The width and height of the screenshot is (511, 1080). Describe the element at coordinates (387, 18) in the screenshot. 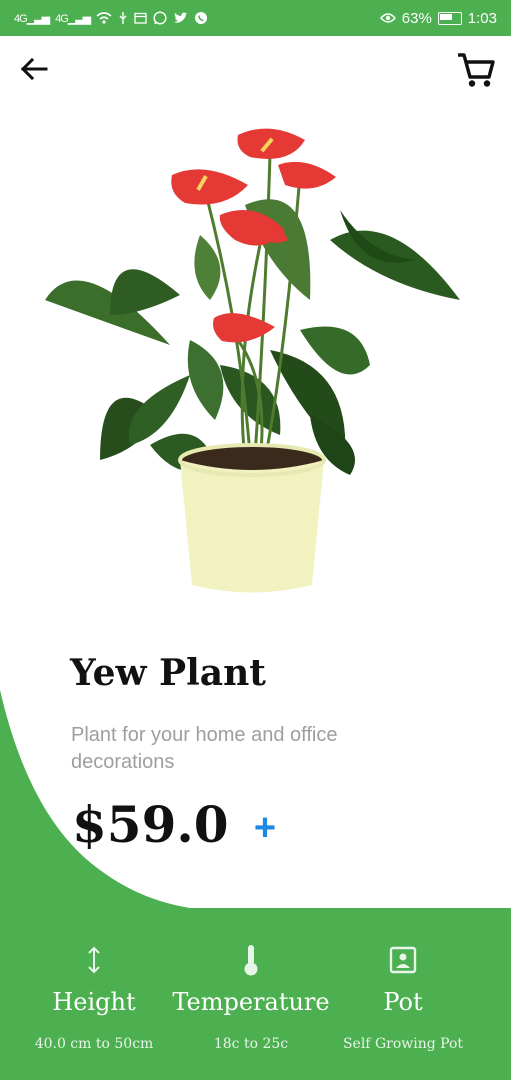

I see `eye-icon` at that location.